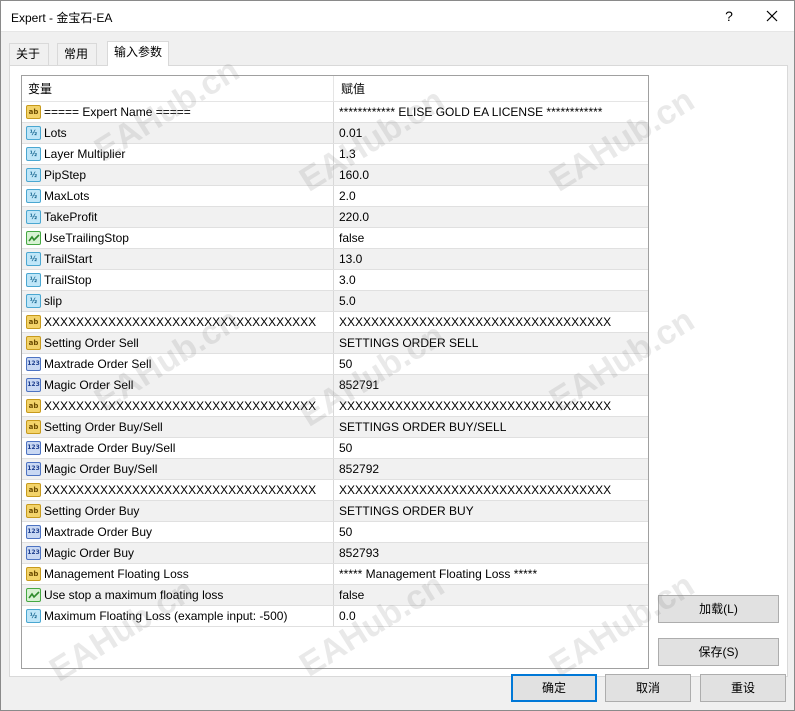  Describe the element at coordinates (491, 133) in the screenshot. I see `value-cell: 0.01` at that location.